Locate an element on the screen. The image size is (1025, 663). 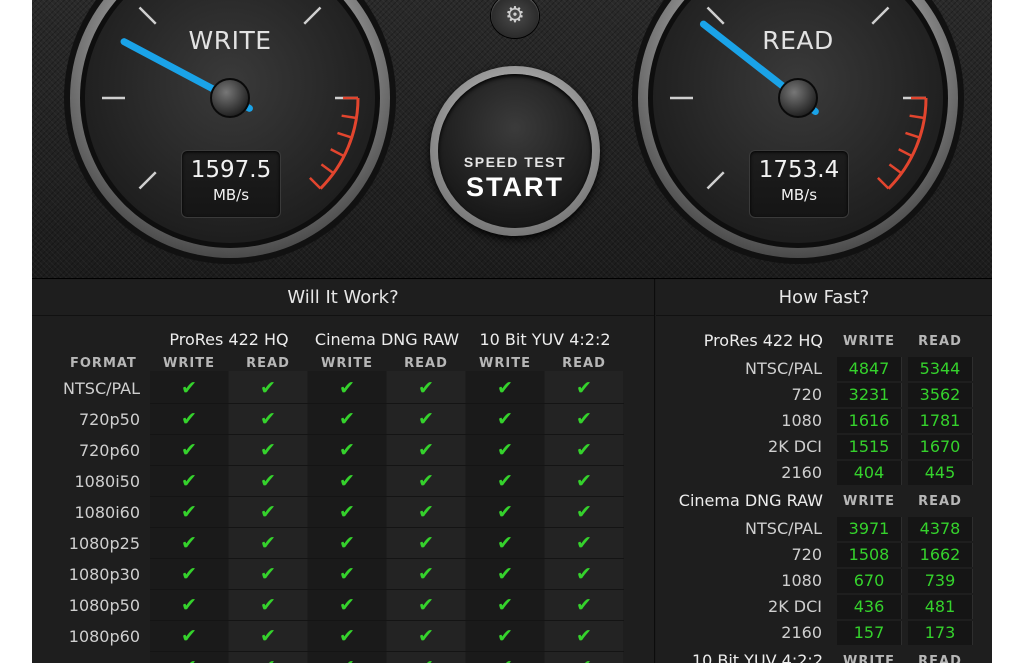
resolution-label: 2K DCI is located at coordinates (795, 446).